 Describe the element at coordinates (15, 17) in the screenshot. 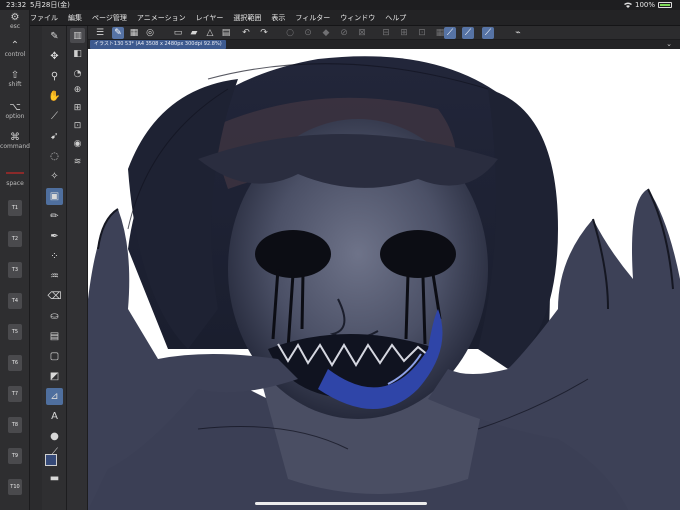

I see `gear-icon: ⚙` at that location.